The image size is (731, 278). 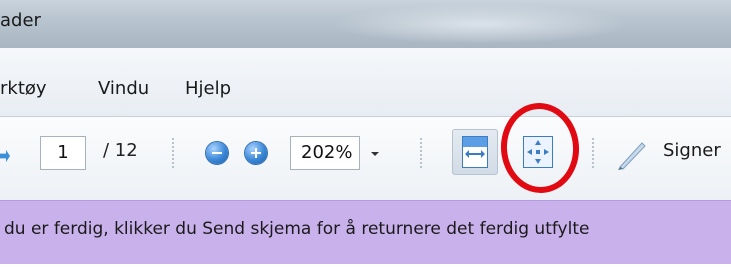 What do you see at coordinates (208, 88) in the screenshot?
I see `menu-item-help: Hjelp` at bounding box center [208, 88].